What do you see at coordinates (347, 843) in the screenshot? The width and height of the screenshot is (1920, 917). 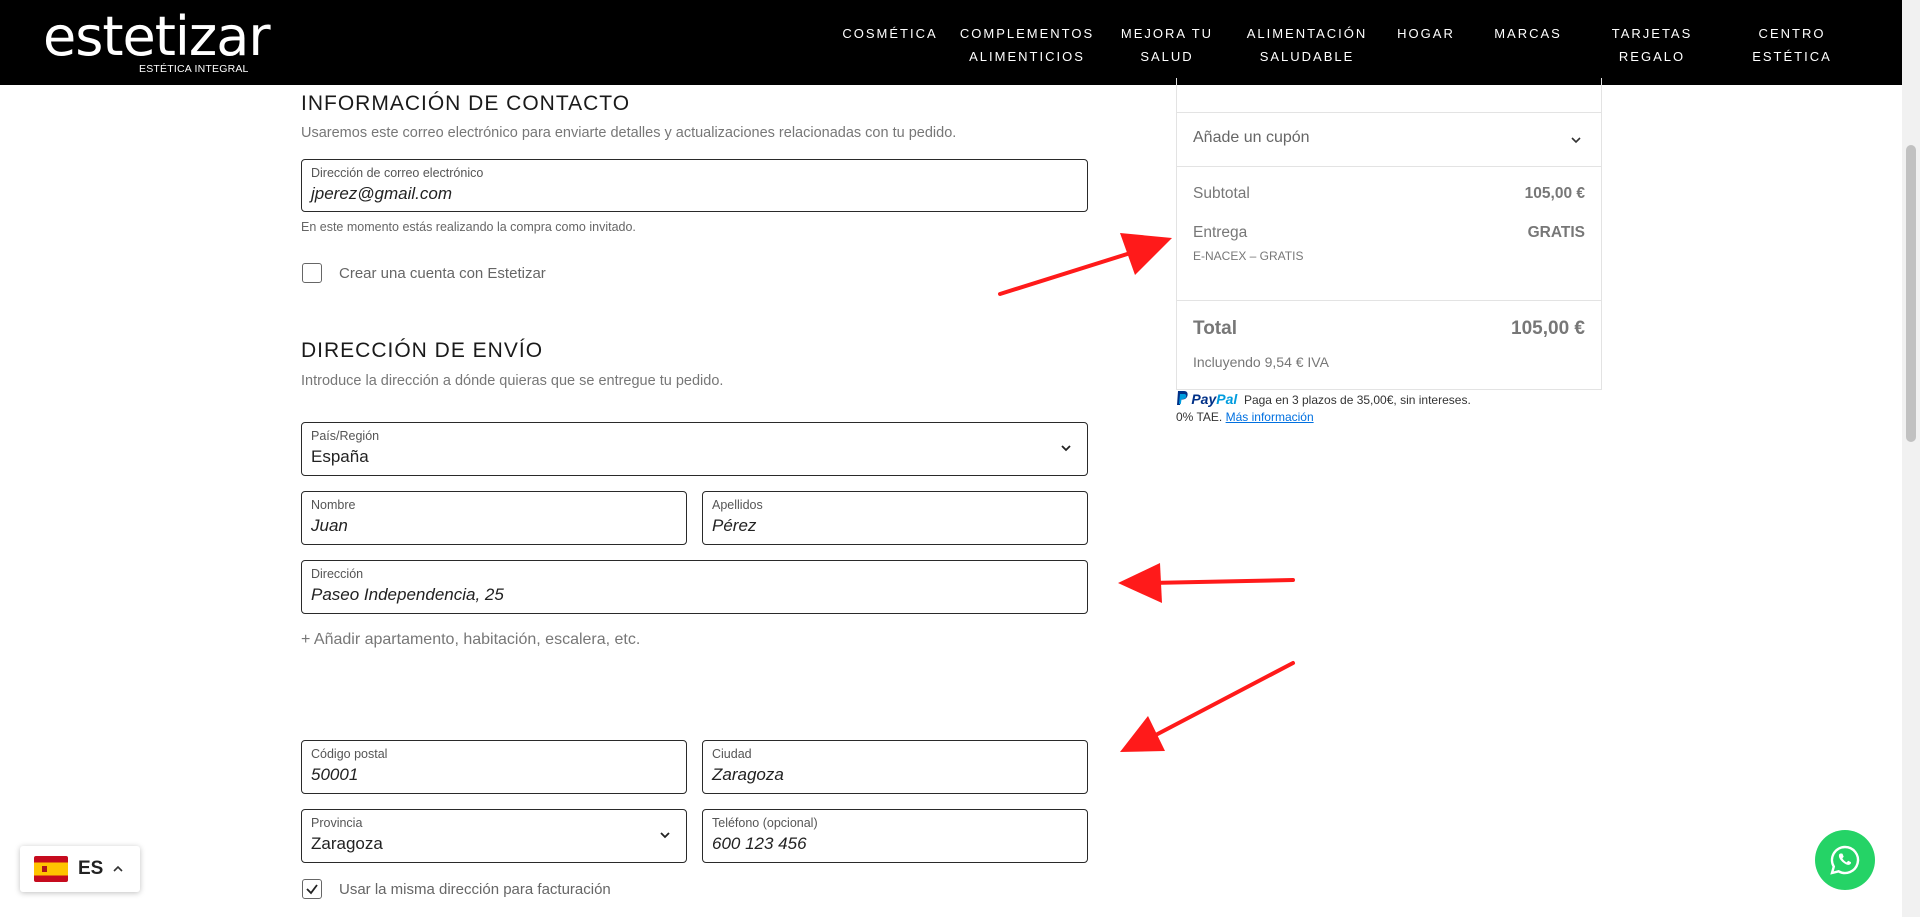 I see `province-value: Zaragoza` at bounding box center [347, 843].